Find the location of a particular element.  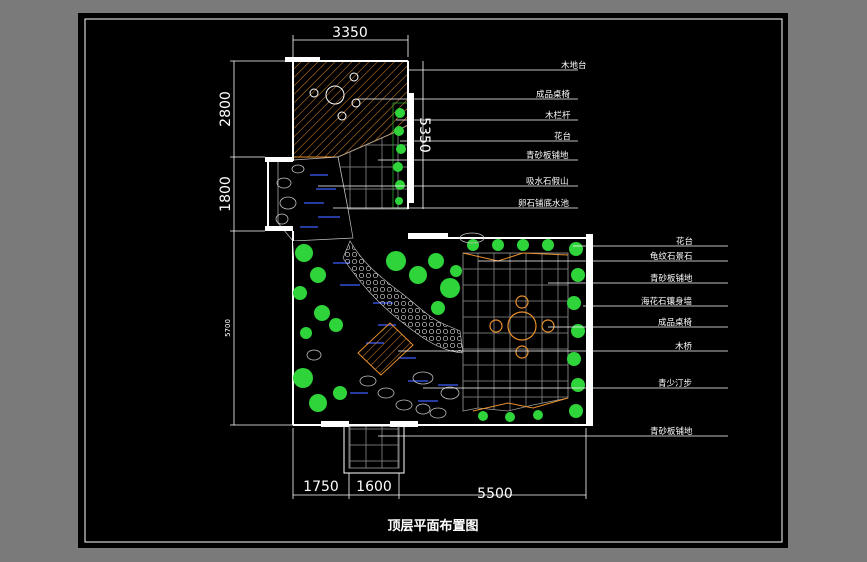

dim-left-upper: 2800 is located at coordinates (226, 109).